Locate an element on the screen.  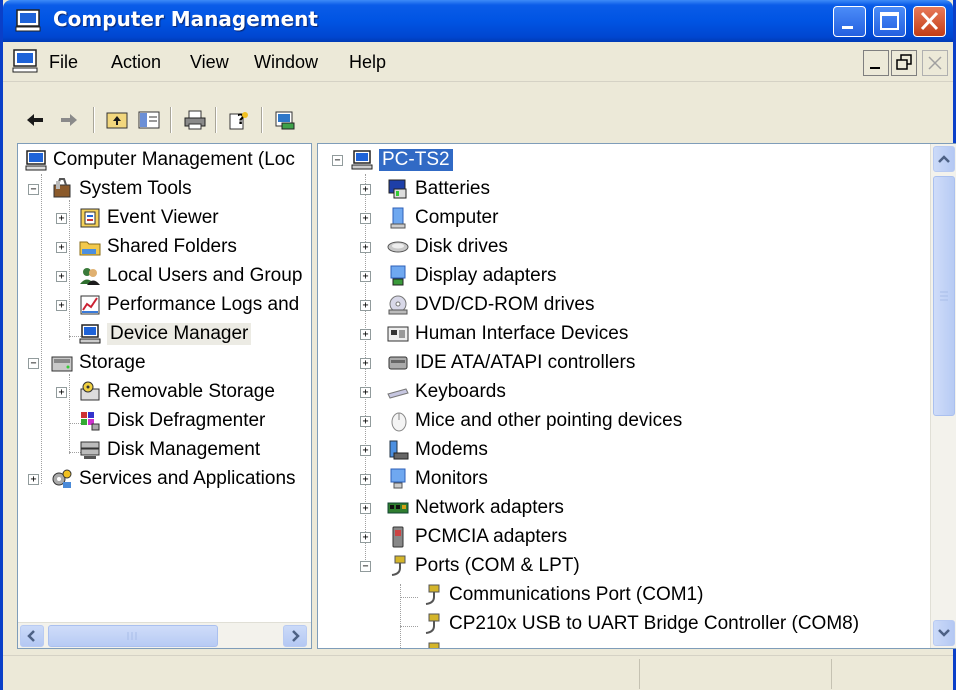
device-category-dvd-cdrom: DVD/CD-ROM drives is located at coordinates (490, 305).